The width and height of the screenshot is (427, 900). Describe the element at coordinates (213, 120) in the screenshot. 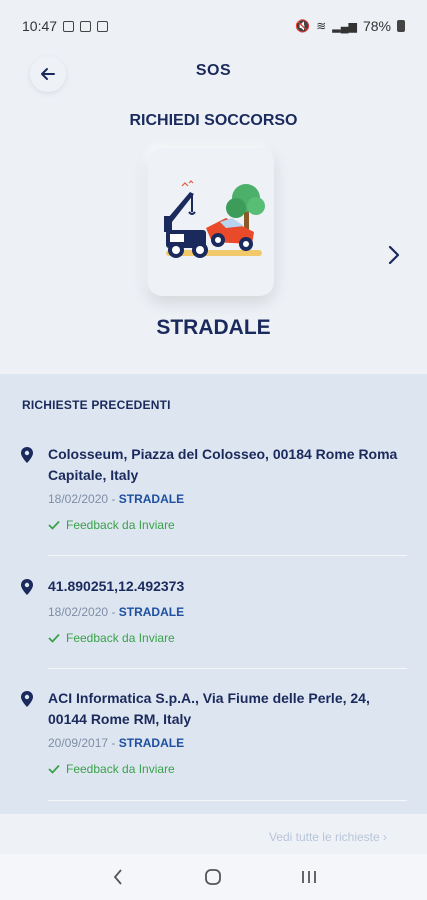

I see `request-help-title: RICHIEDI SOCCORSO` at that location.